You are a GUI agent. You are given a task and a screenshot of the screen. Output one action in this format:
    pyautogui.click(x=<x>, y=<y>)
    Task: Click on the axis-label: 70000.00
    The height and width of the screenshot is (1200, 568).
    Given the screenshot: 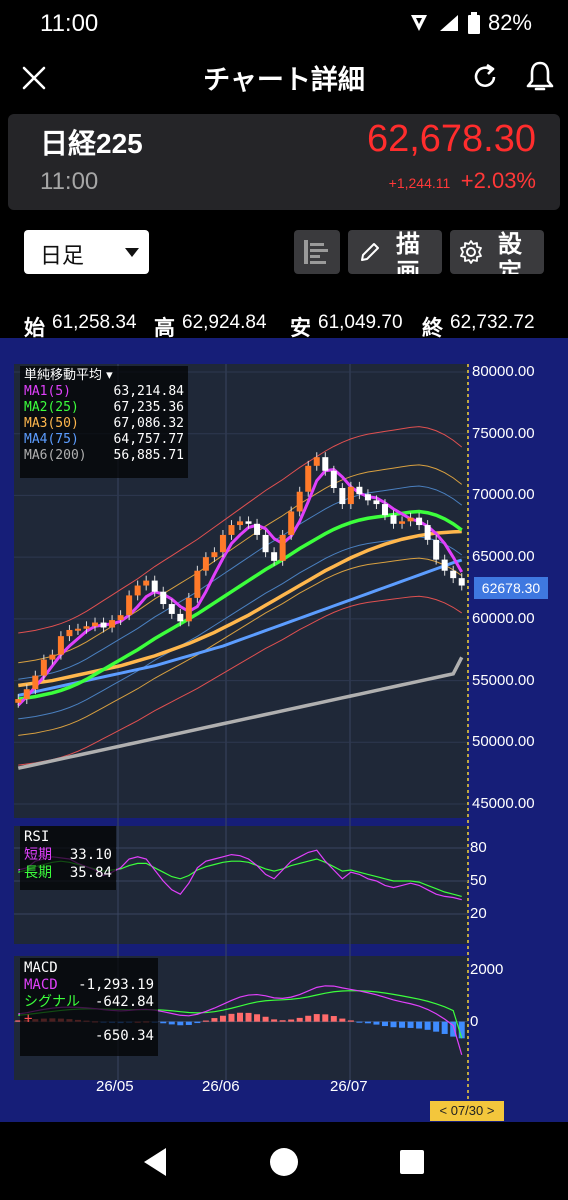 What is the action you would take?
    pyautogui.click(x=503, y=495)
    